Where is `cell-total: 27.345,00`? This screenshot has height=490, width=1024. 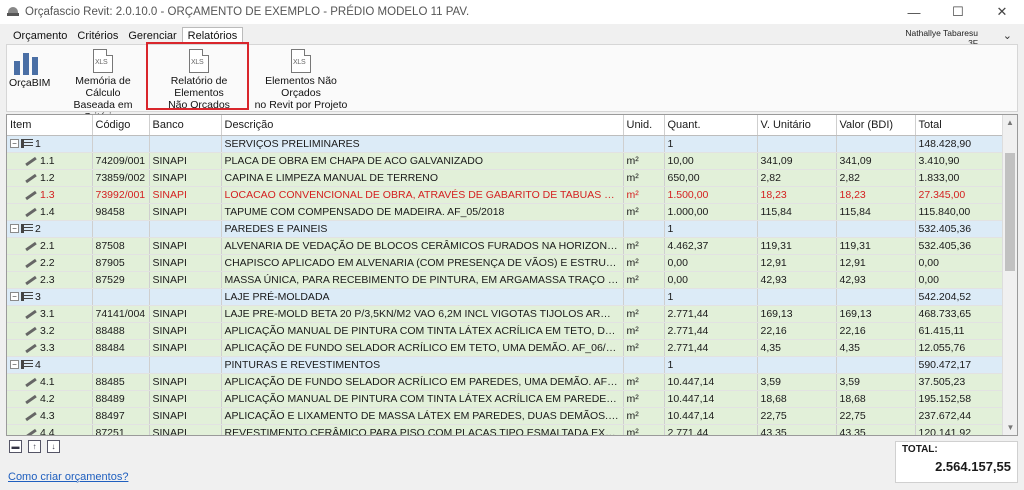 cell-total: 27.345,00 is located at coordinates (959, 195).